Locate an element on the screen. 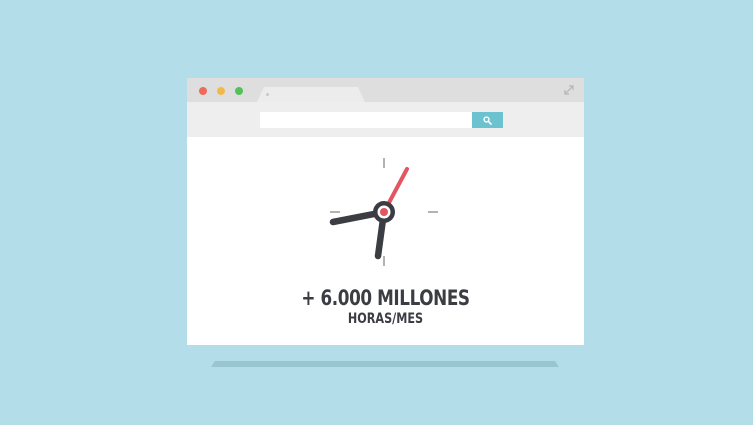 This screenshot has width=753, height=425. expand-icon is located at coordinates (569, 90).